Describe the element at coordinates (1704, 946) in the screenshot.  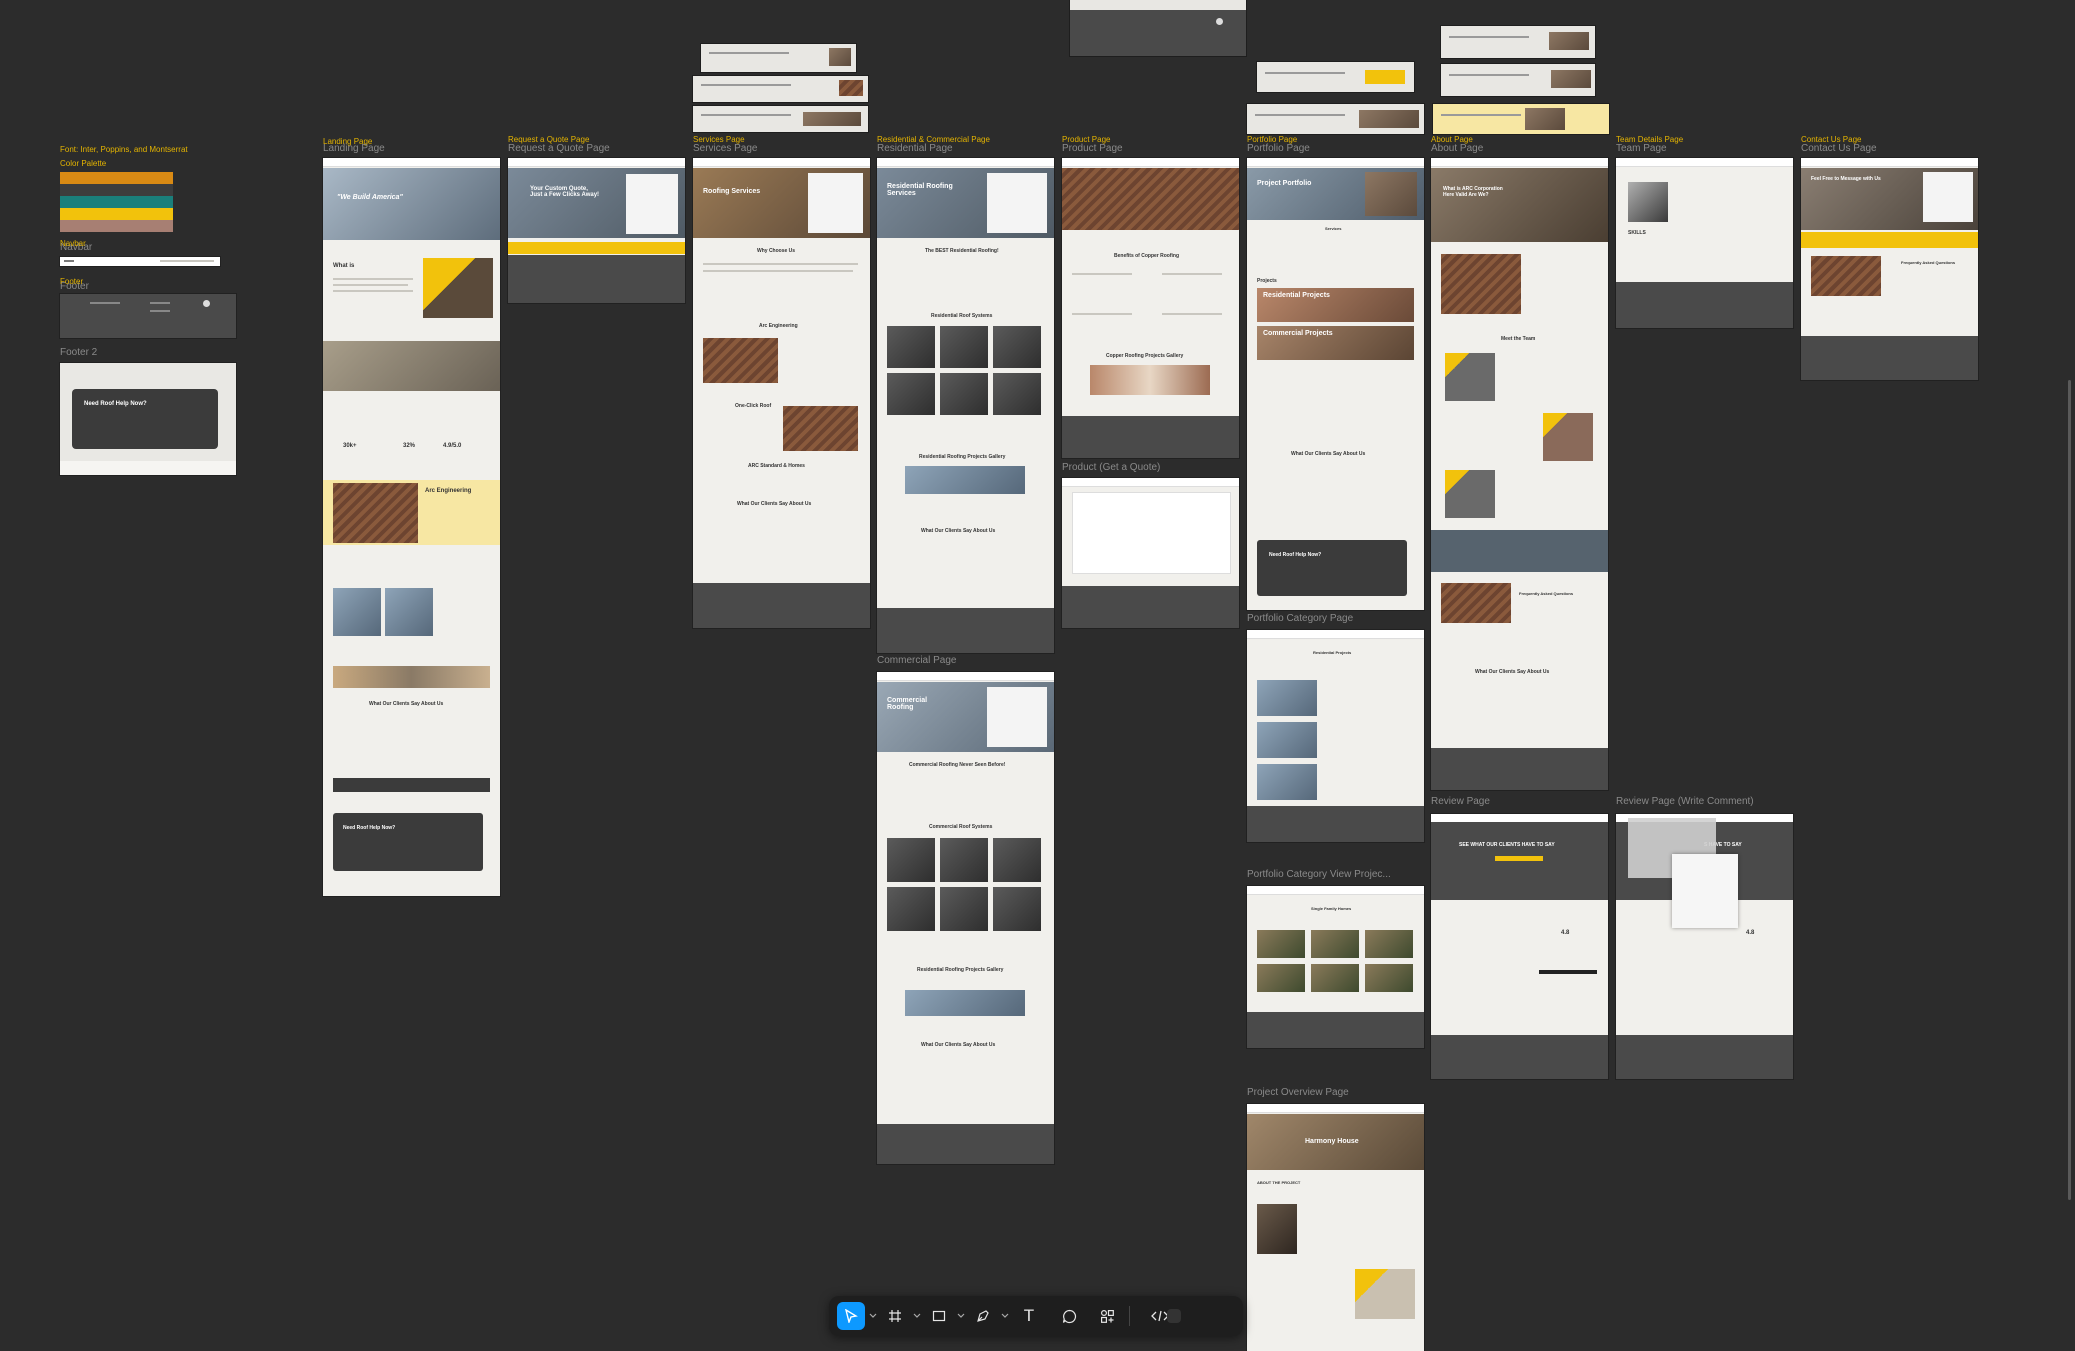
I see `review-write-frame: S HAVE TO SAY 4.8` at that location.